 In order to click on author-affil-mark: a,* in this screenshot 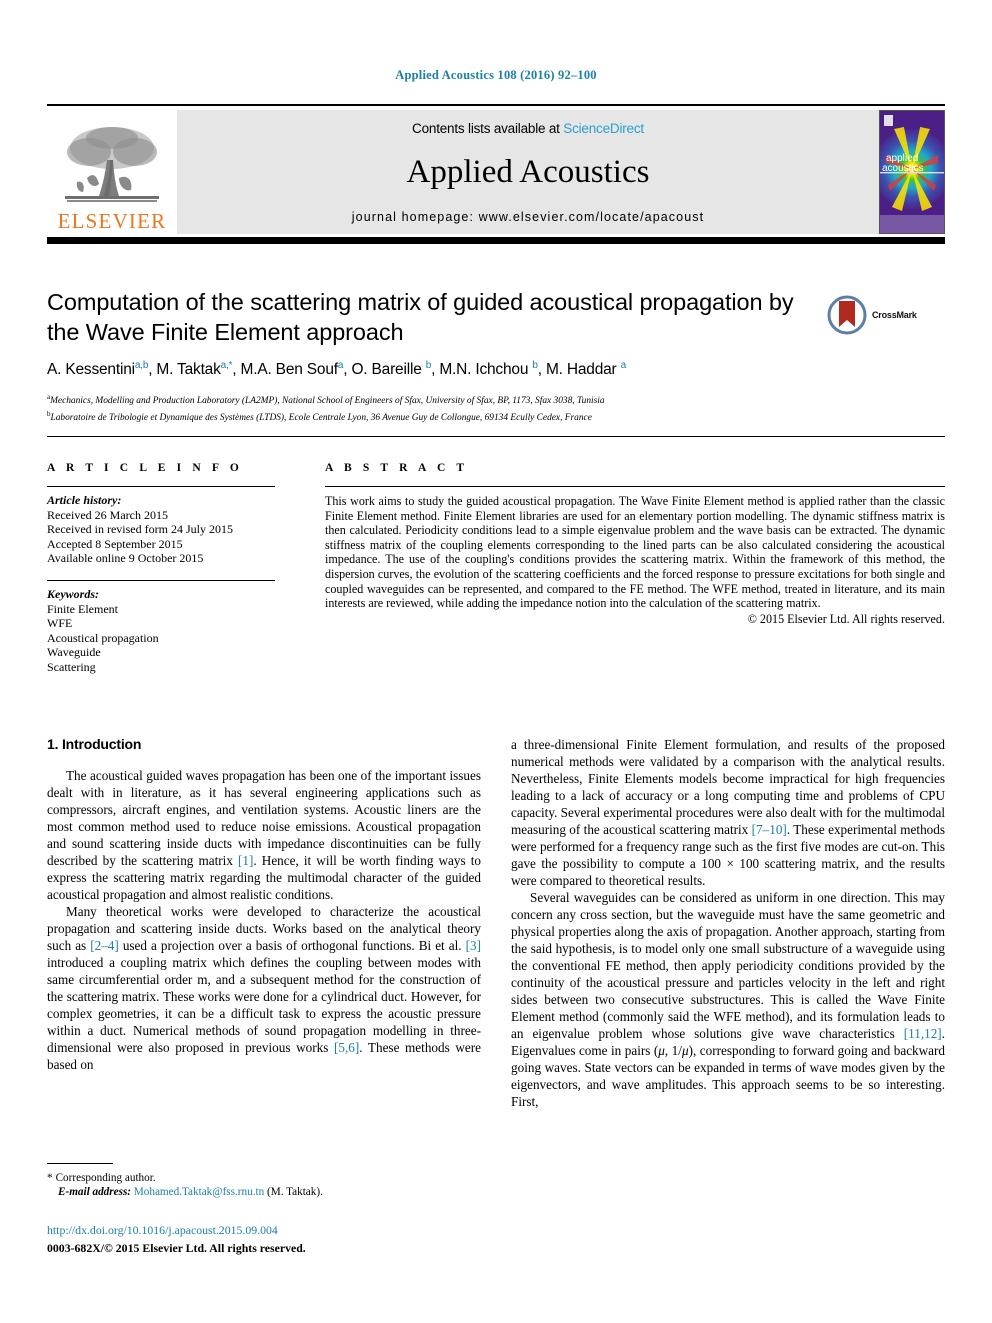, I will do `click(226, 365)`.